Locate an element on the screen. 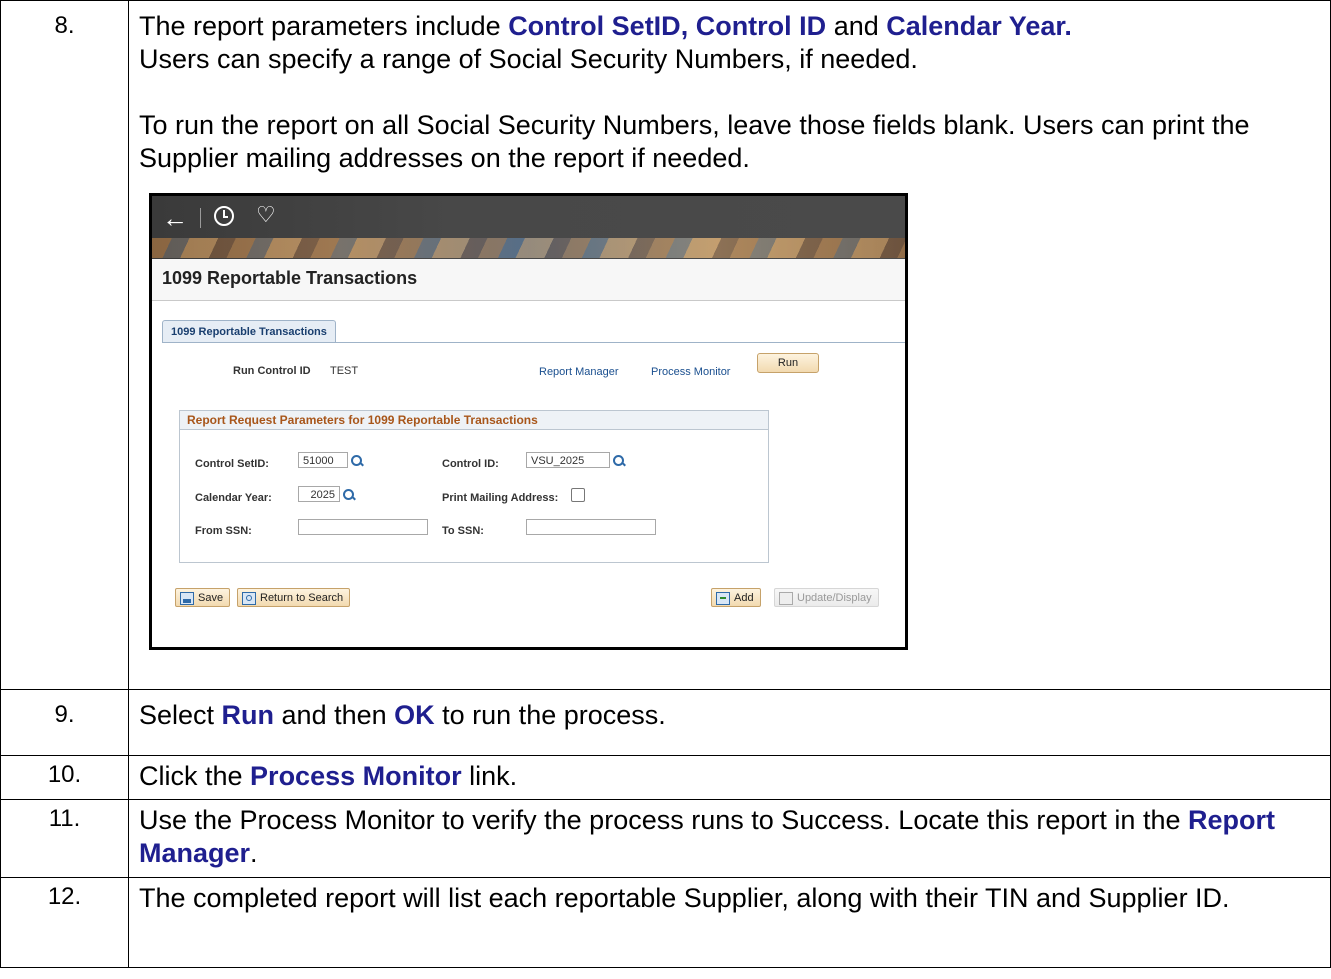  update-display-icon is located at coordinates (786, 598).